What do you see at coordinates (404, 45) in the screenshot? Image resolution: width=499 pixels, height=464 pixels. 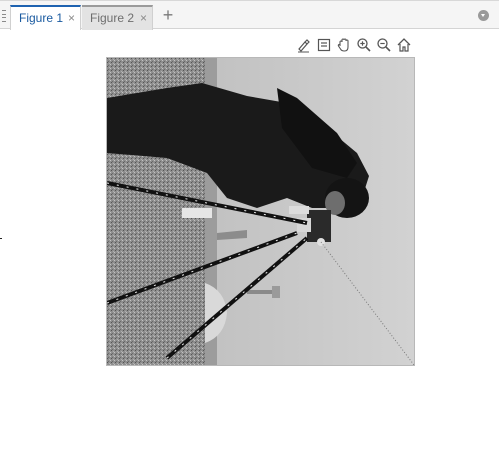 I see `home-icon` at bounding box center [404, 45].